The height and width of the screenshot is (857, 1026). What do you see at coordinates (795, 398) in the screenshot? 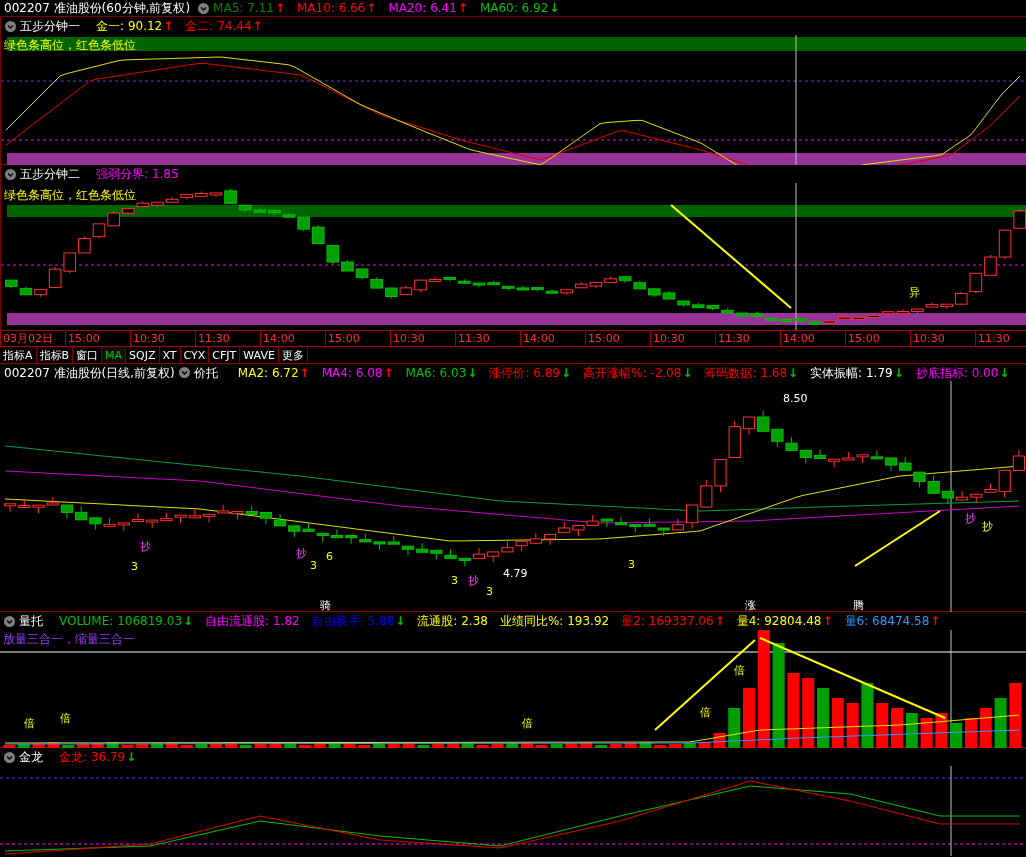
I see `chart-label: 8.50` at bounding box center [795, 398].